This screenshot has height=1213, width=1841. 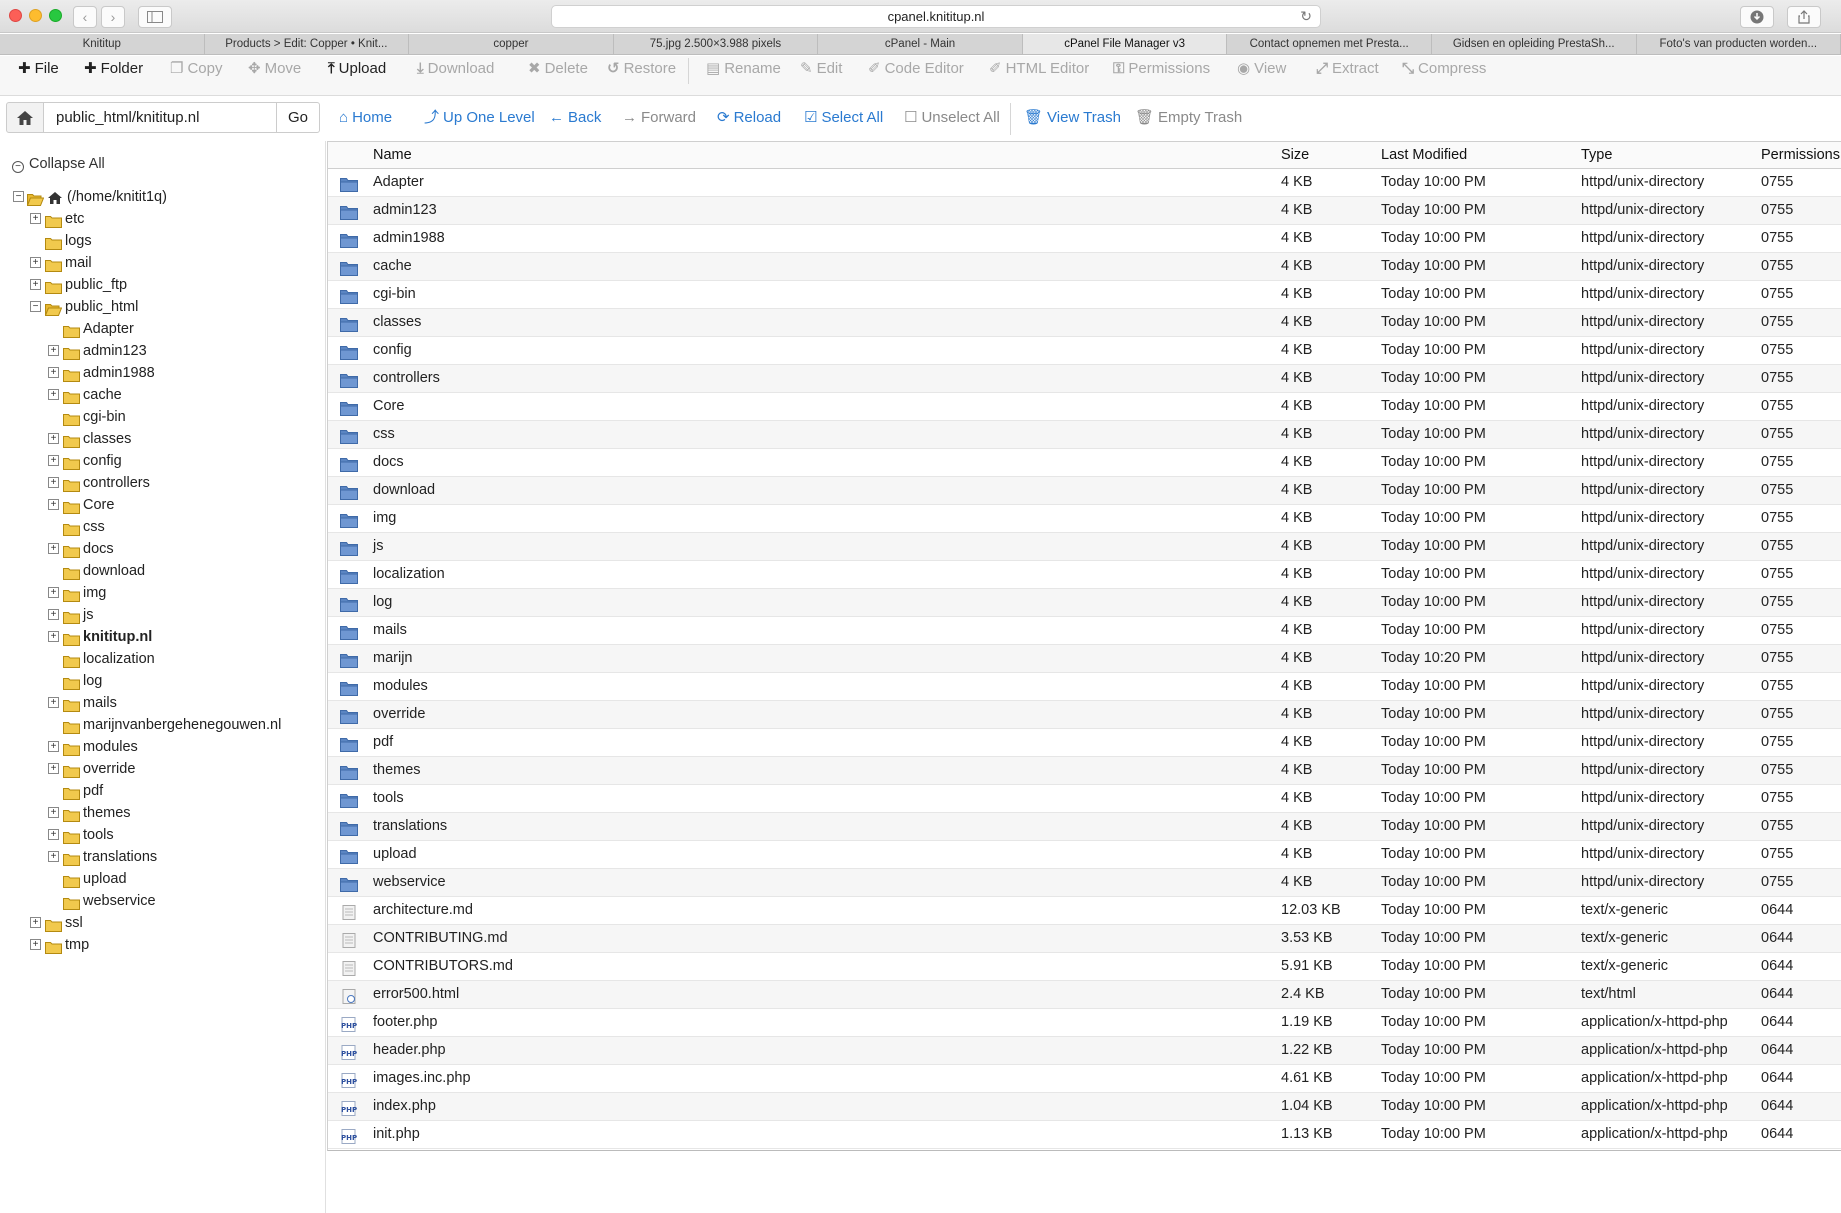 What do you see at coordinates (357, 69) in the screenshot?
I see `upload-button: ⤒ Upload` at bounding box center [357, 69].